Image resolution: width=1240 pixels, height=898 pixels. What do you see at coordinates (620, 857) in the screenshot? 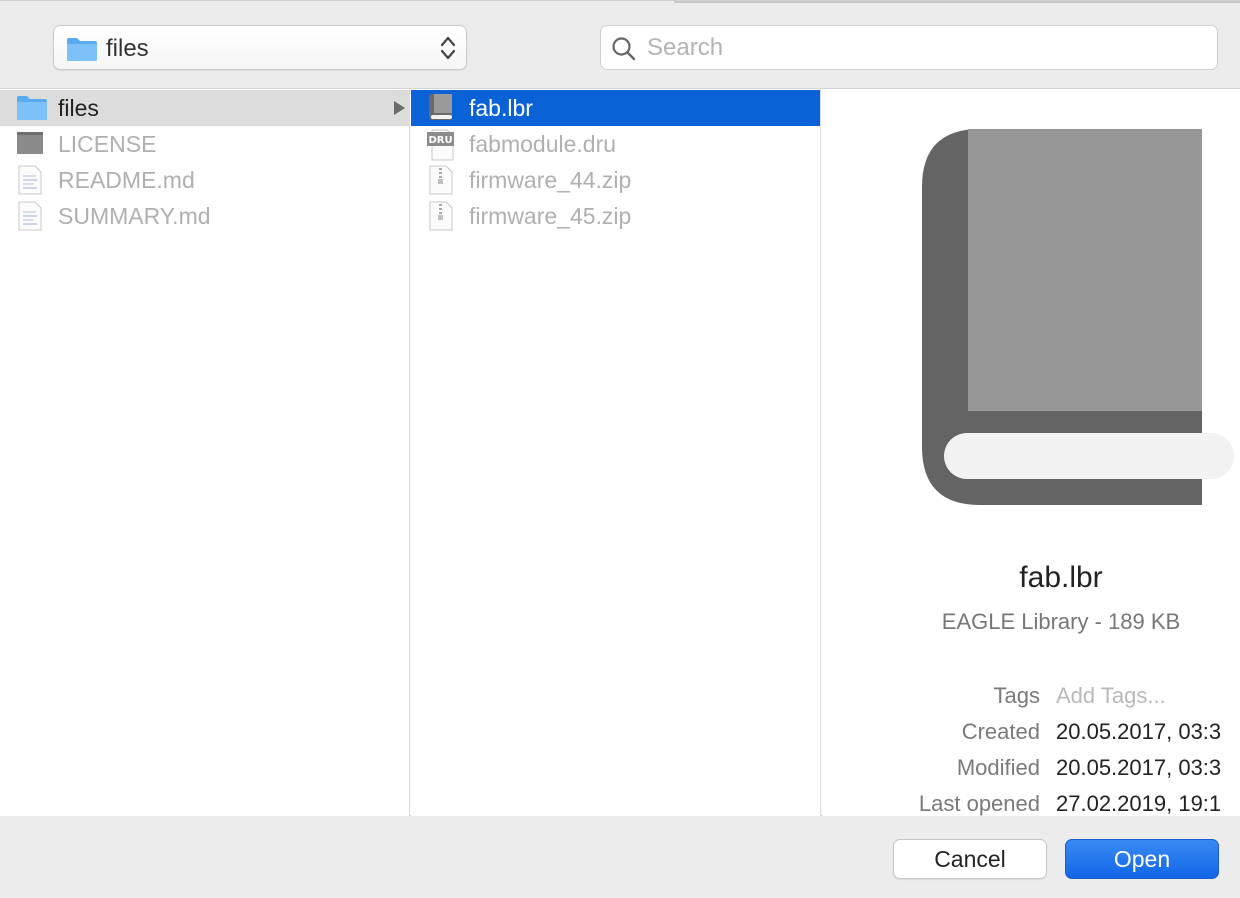
I see `dialog-footer: Cancel Open` at bounding box center [620, 857].